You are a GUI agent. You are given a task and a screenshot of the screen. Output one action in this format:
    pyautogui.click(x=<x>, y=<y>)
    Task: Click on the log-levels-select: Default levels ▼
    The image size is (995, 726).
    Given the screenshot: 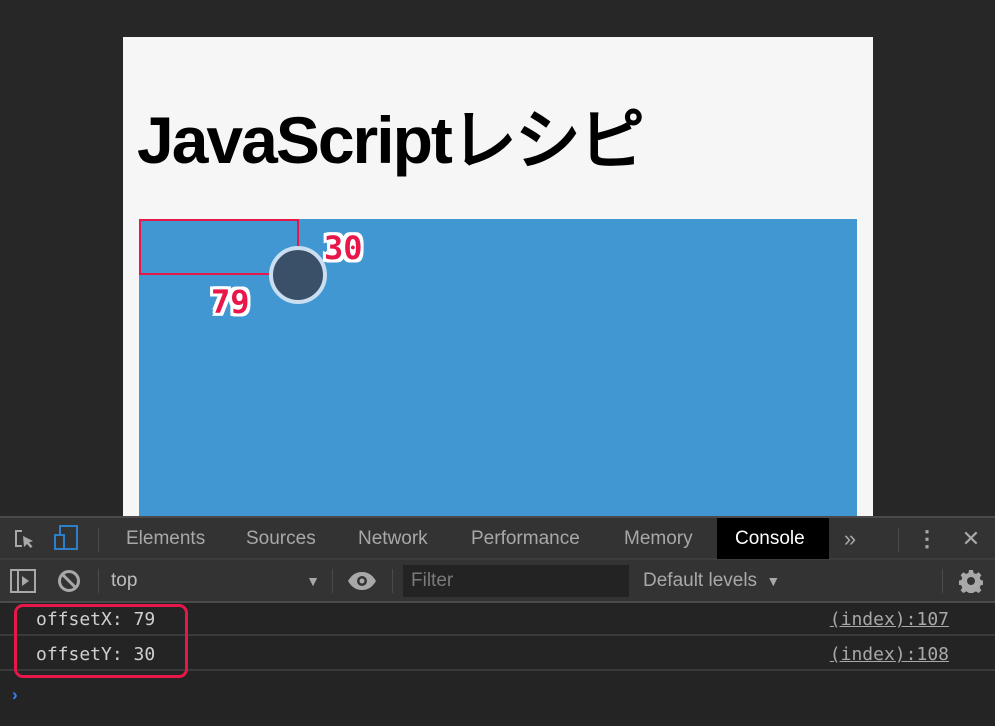 What is the action you would take?
    pyautogui.click(x=711, y=581)
    